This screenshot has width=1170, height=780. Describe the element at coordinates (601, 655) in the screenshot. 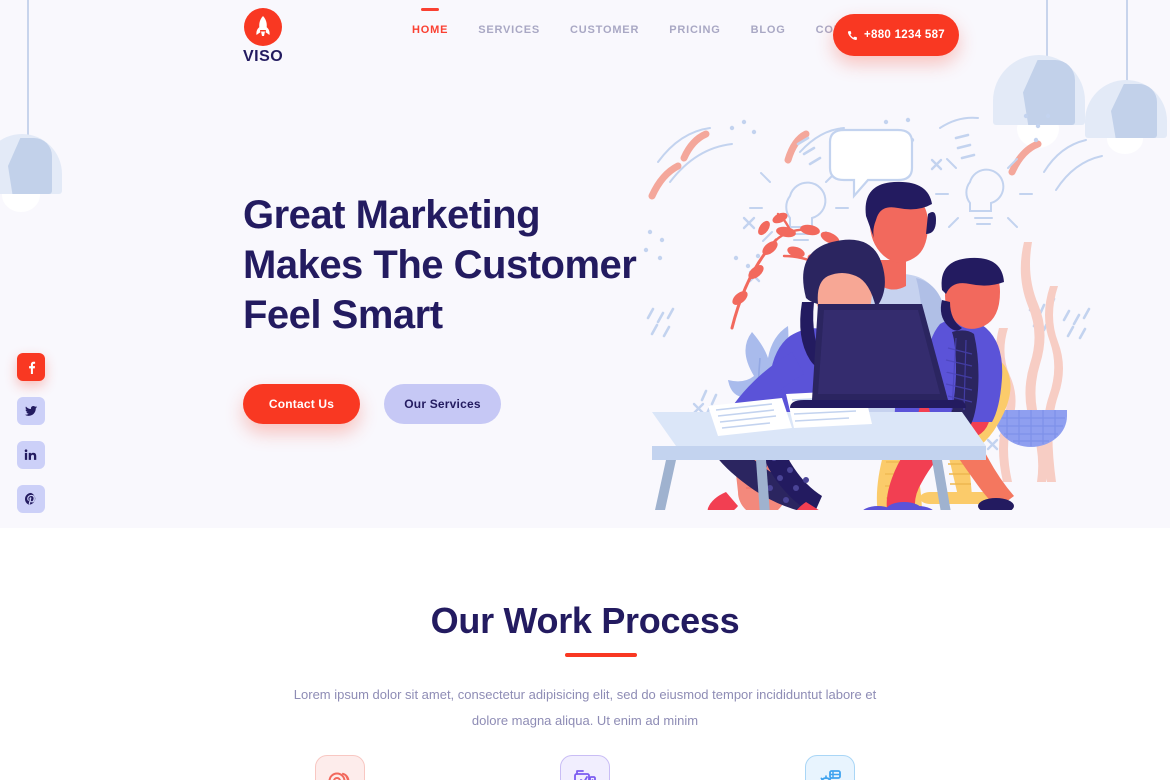

I see `section-divider` at that location.